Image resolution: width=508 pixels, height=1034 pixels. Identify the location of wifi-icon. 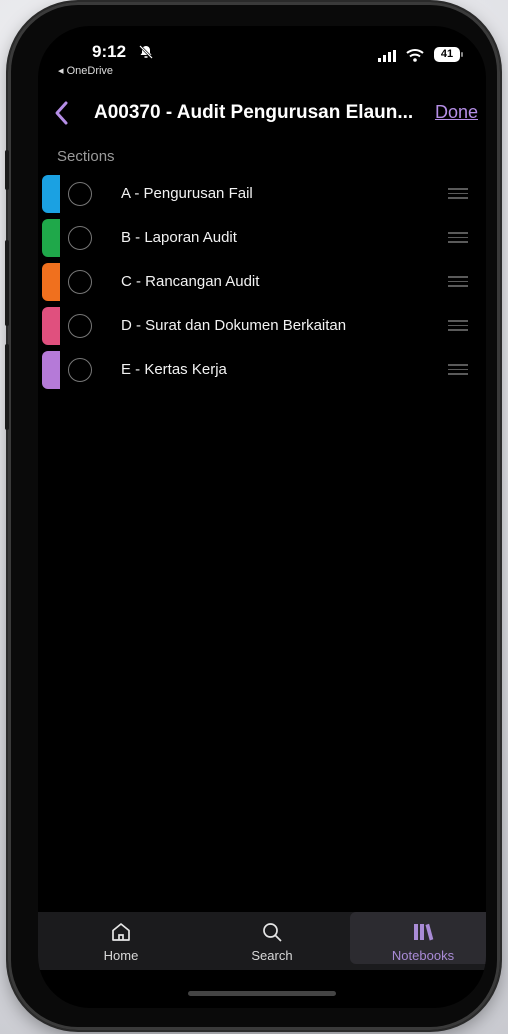
(415, 55).